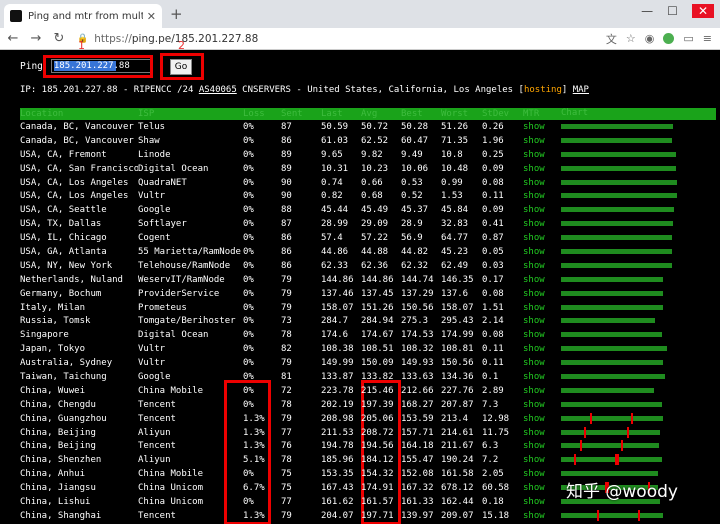 The image size is (720, 524). Describe the element at coordinates (61, 515) in the screenshot. I see `cell-location: China, Shanghai` at that location.